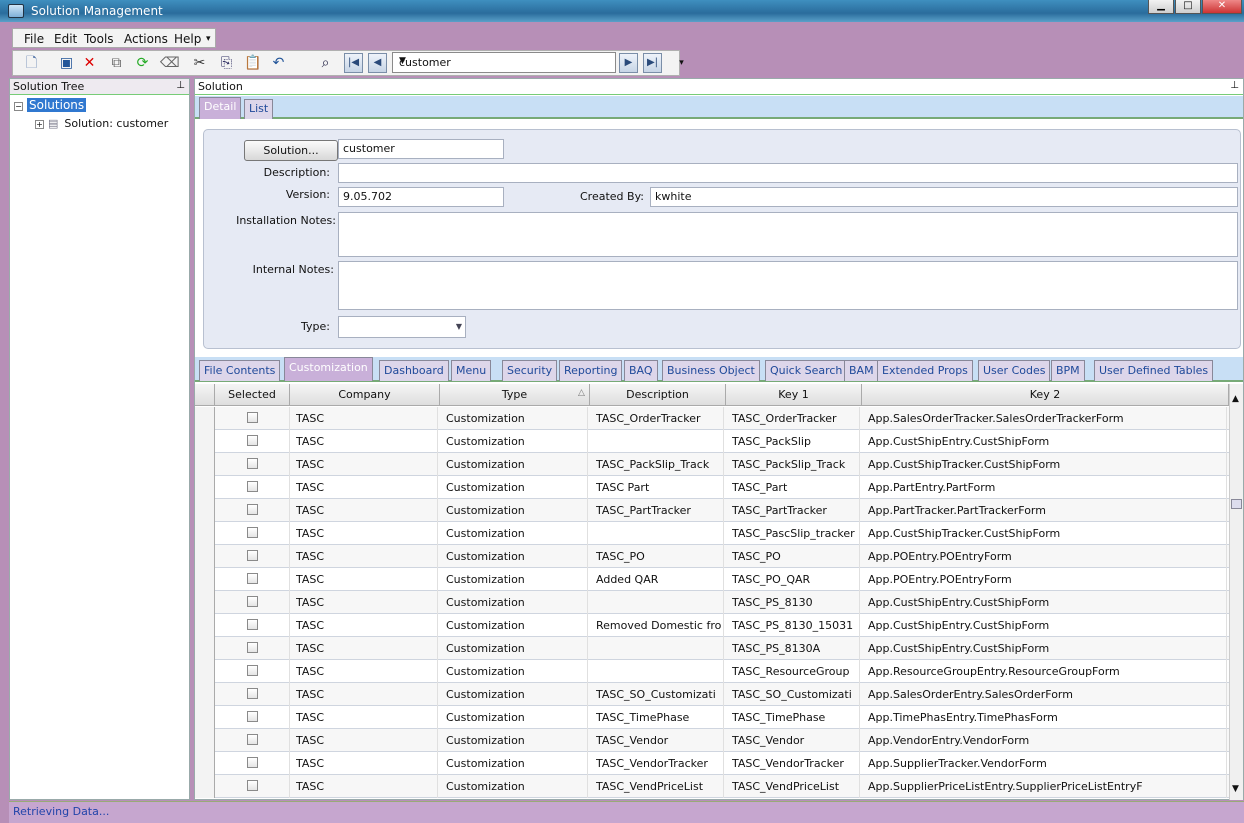 The height and width of the screenshot is (823, 1244). What do you see at coordinates (660, 786) in the screenshot?
I see `cell-description: TASC_VendPriceList` at bounding box center [660, 786].